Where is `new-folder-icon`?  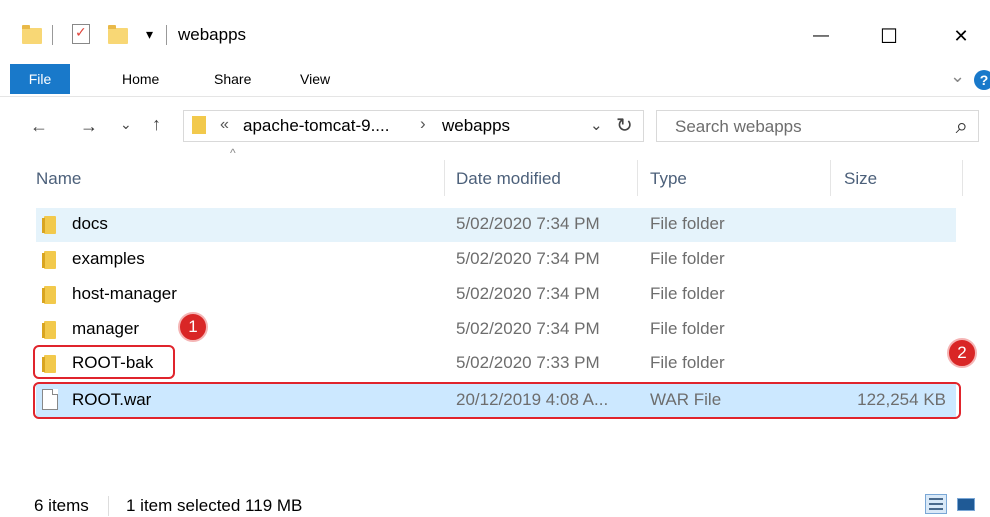
new-folder-icon is located at coordinates (118, 34).